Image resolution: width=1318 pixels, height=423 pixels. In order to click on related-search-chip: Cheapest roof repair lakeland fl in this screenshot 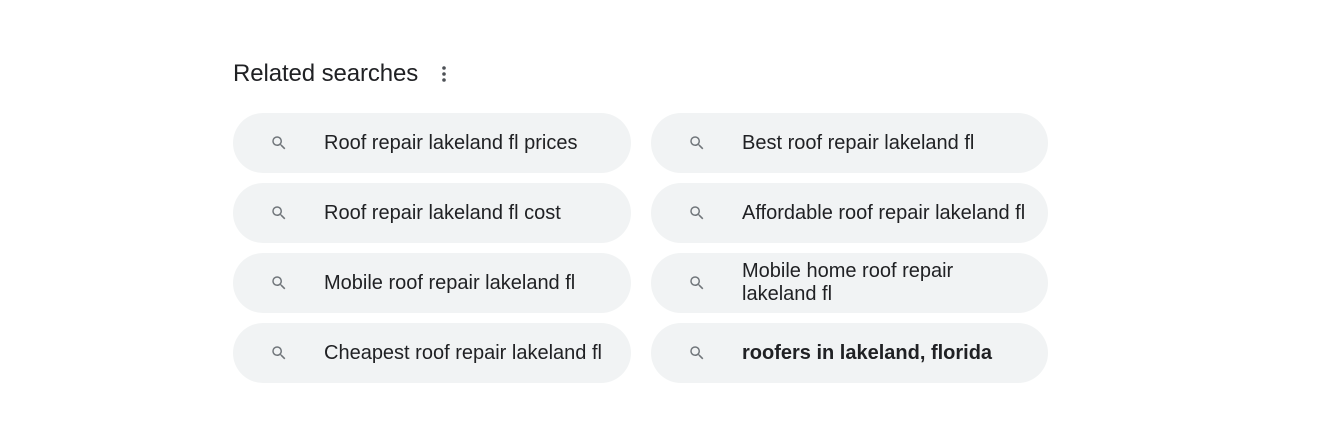, I will do `click(432, 353)`.